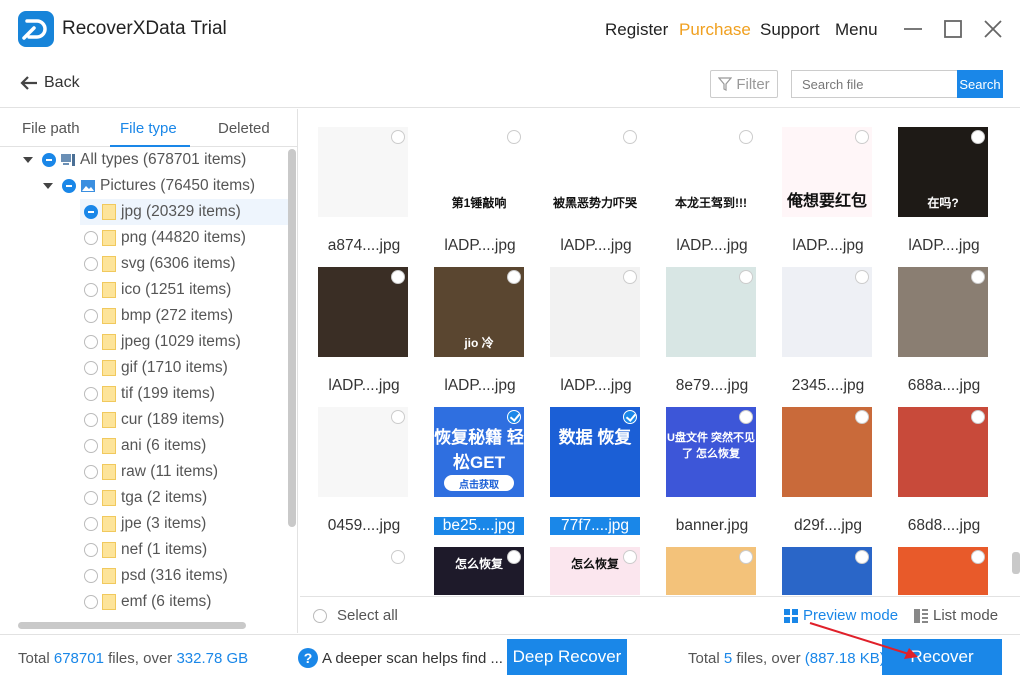  I want to click on file-tile: 68d8....jpg, so click(940, 465).